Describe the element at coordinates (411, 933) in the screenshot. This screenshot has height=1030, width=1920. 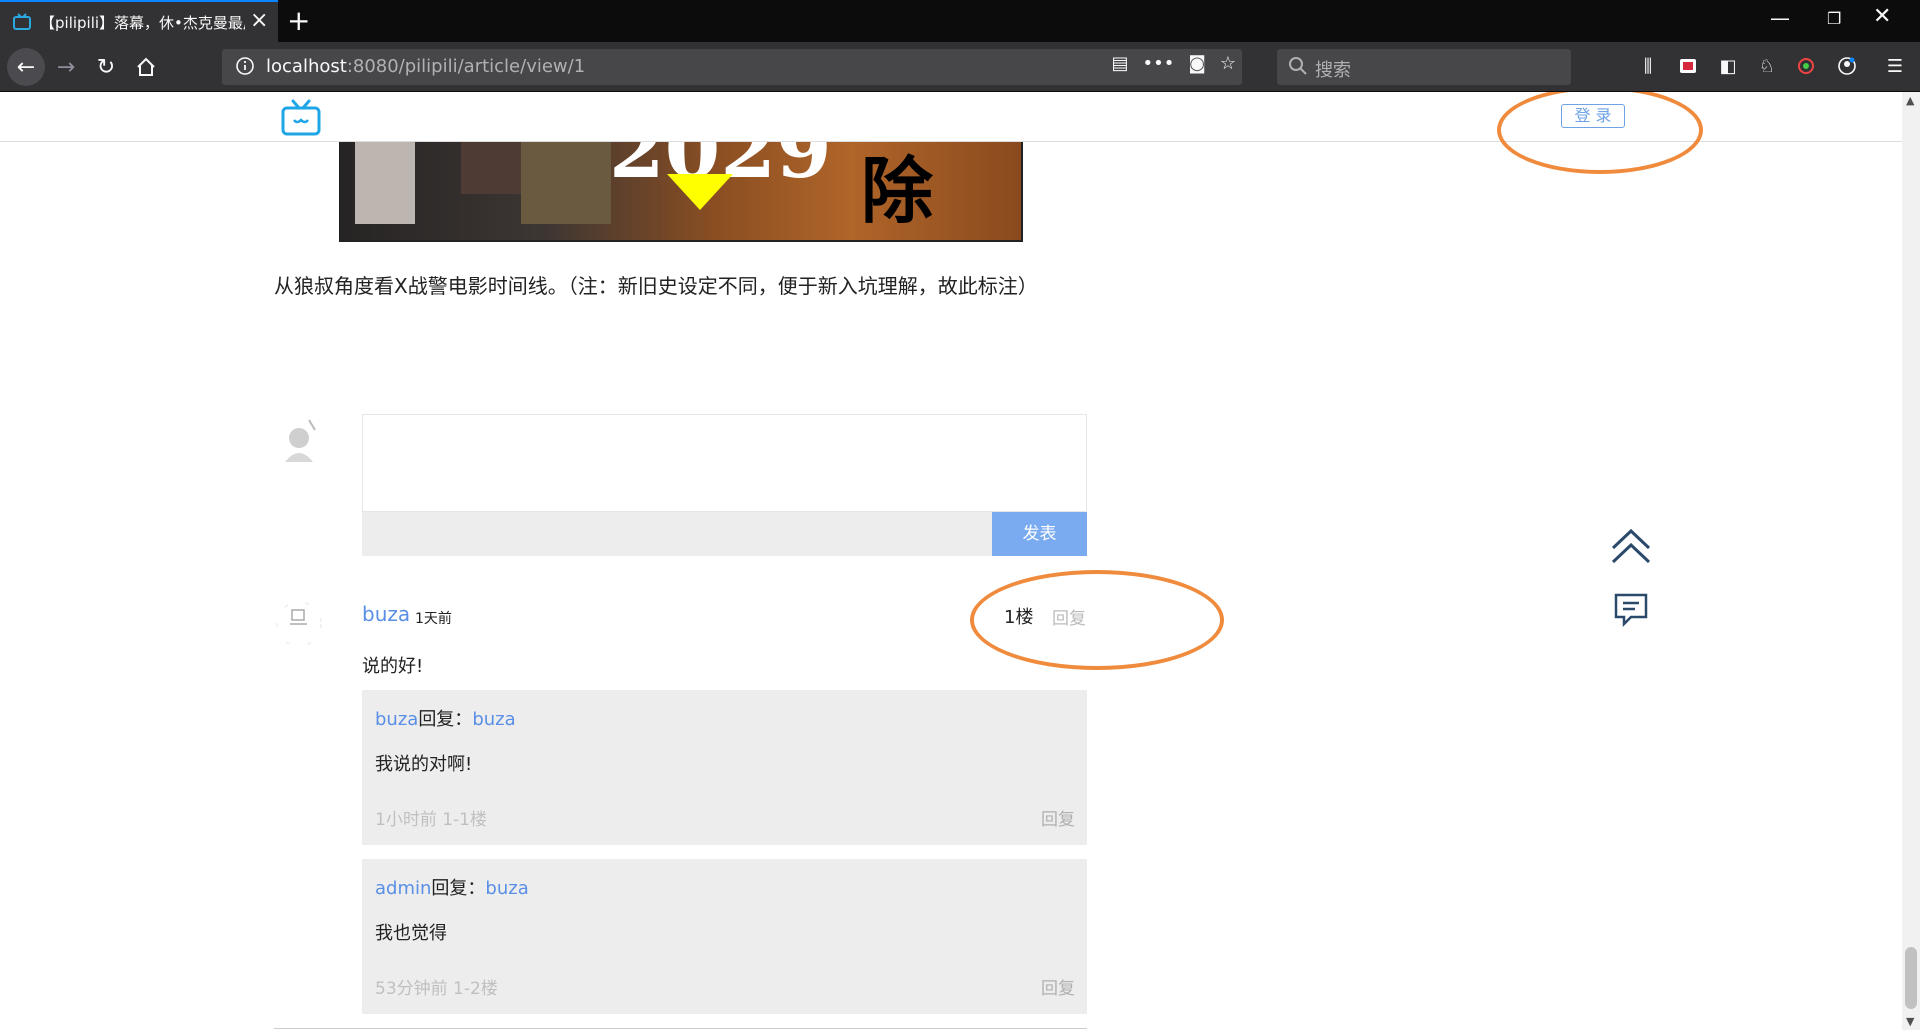
I see `reply-text: 我也觉得` at that location.